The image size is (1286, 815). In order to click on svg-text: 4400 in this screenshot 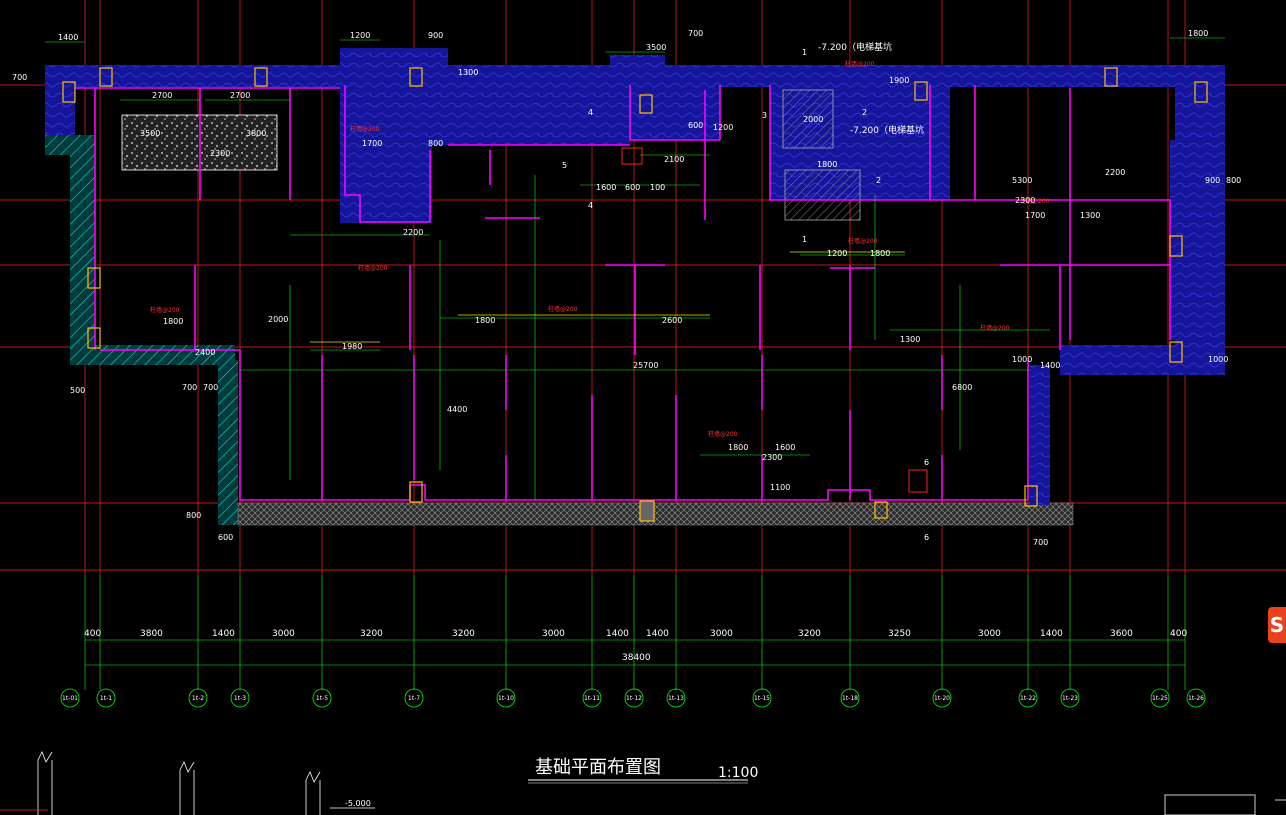, I will do `click(457, 409)`.